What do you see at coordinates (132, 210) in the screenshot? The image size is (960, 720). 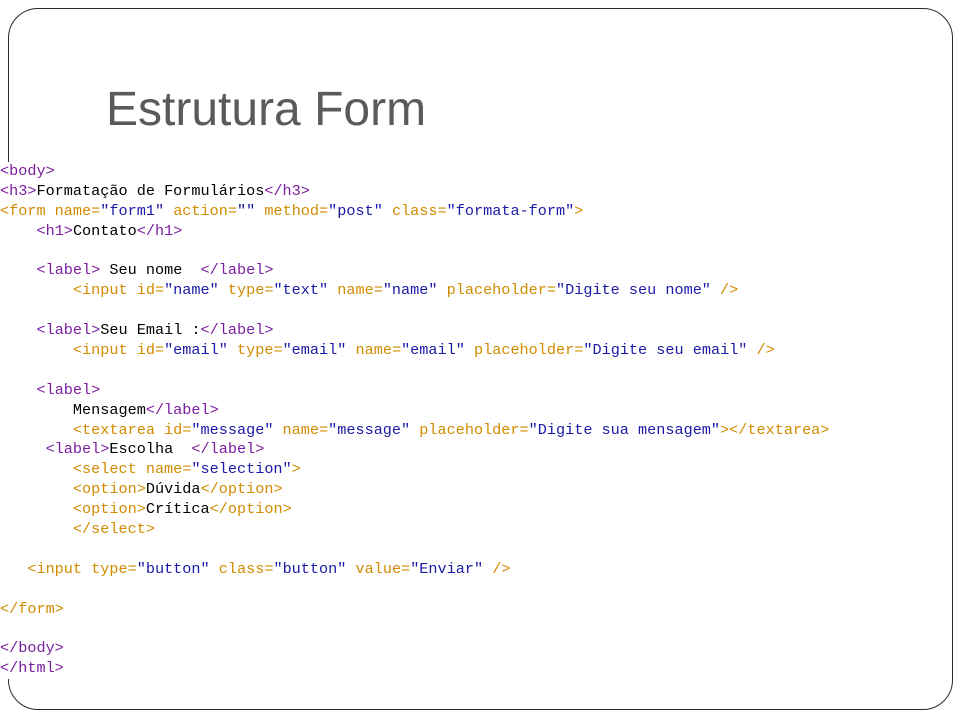 I see `code-token: "form1"` at bounding box center [132, 210].